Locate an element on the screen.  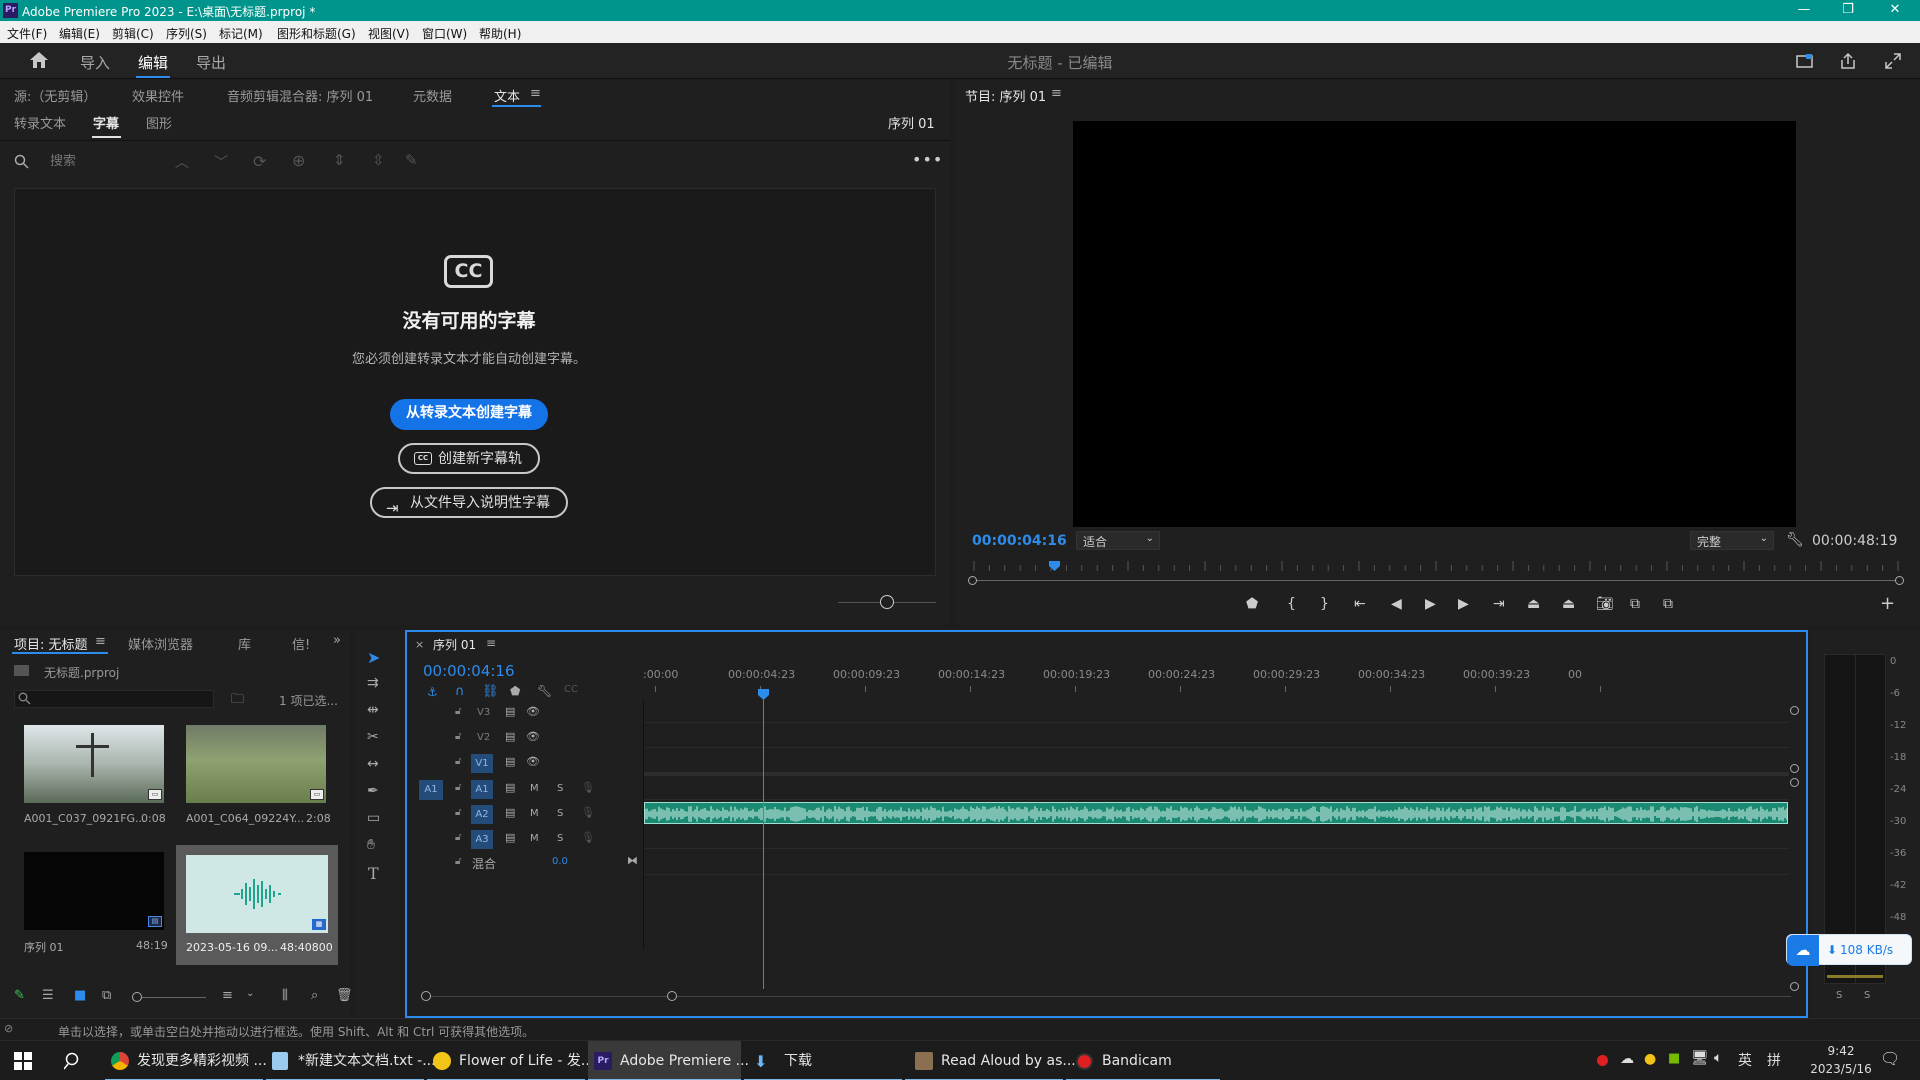
h-scroll-track is located at coordinates (1106, 996).